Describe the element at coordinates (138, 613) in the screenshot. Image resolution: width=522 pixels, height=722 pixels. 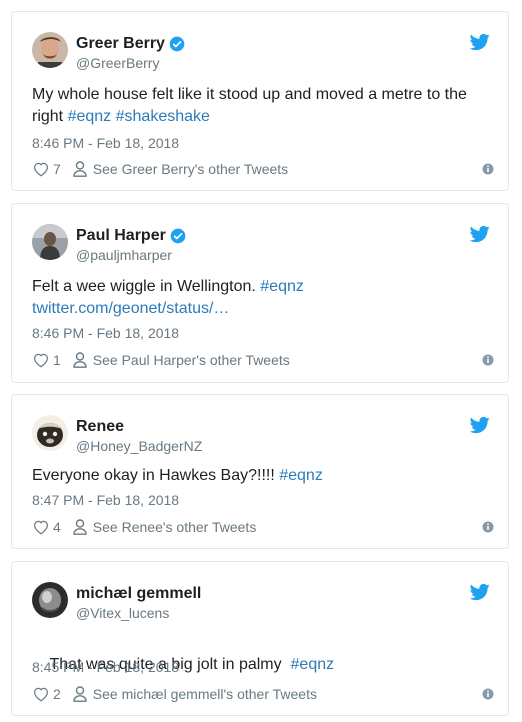
I see `author-handle: @Vitex_lucens` at that location.